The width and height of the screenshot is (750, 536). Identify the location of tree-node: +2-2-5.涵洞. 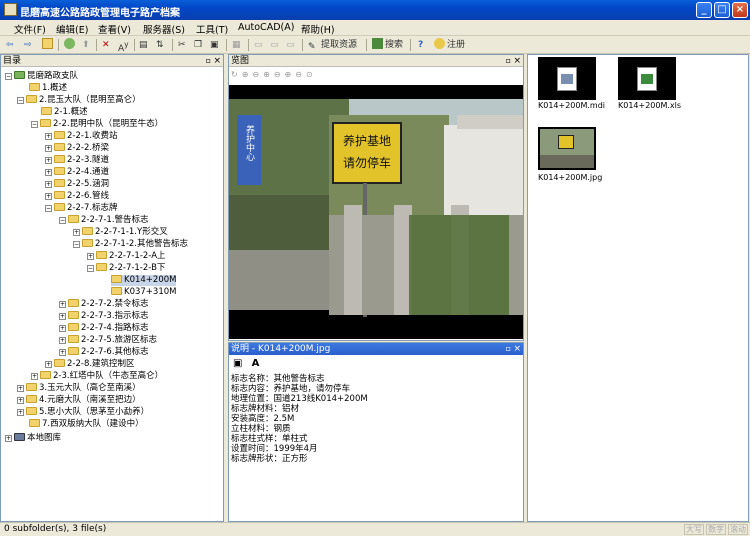
(77, 184).